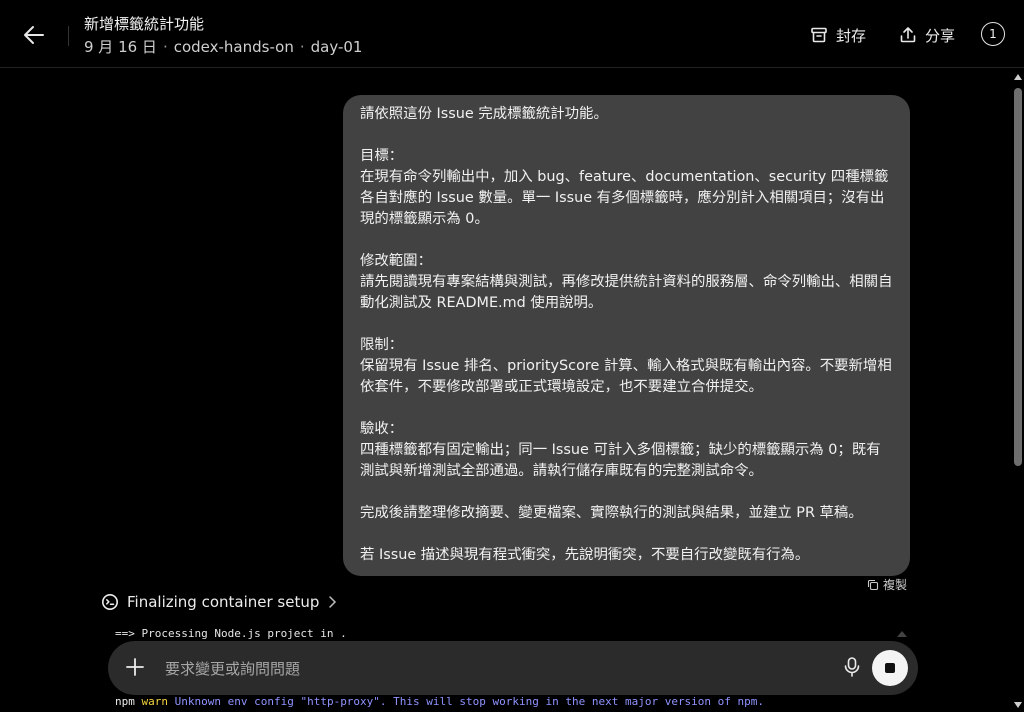 This screenshot has width=1024, height=712. What do you see at coordinates (940, 35) in the screenshot?
I see `share-label: 分享` at bounding box center [940, 35].